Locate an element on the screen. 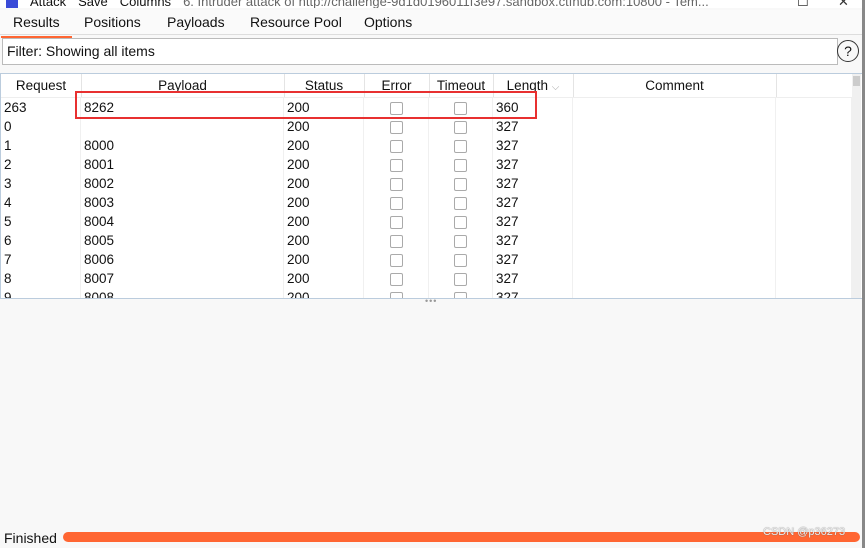 This screenshot has height=548, width=865. cell-request: 9 is located at coordinates (41, 293).